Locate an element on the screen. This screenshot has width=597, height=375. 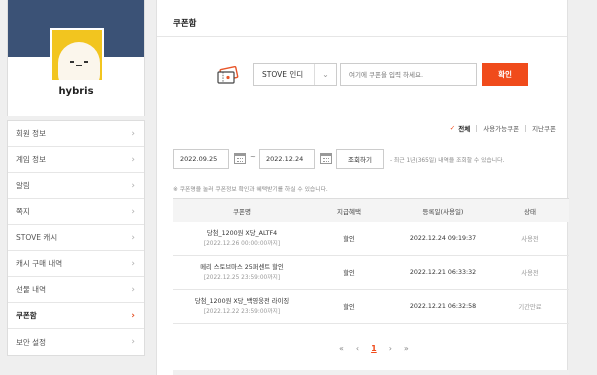
column-header: 등록일(사용일) is located at coordinates (443, 211).